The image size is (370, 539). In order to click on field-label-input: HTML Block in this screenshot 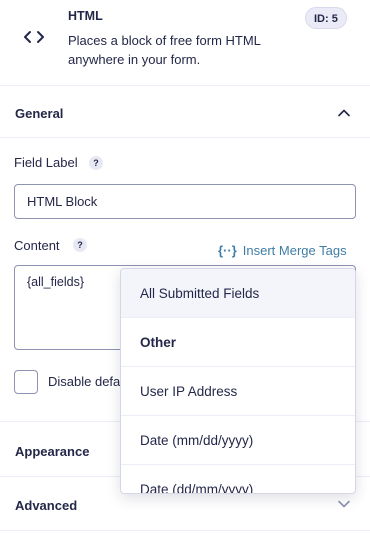, I will do `click(185, 201)`.